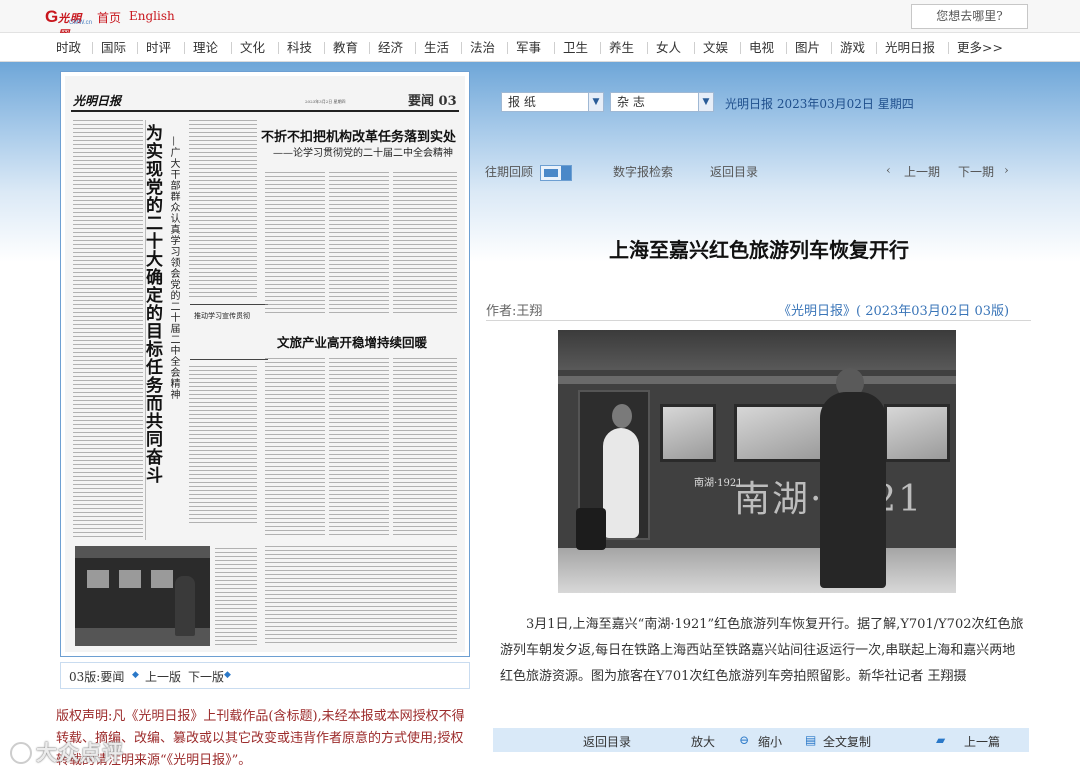 This screenshot has height=772, width=1080. Describe the element at coordinates (980, 47) in the screenshot. I see `nav-item: 更多>>` at that location.